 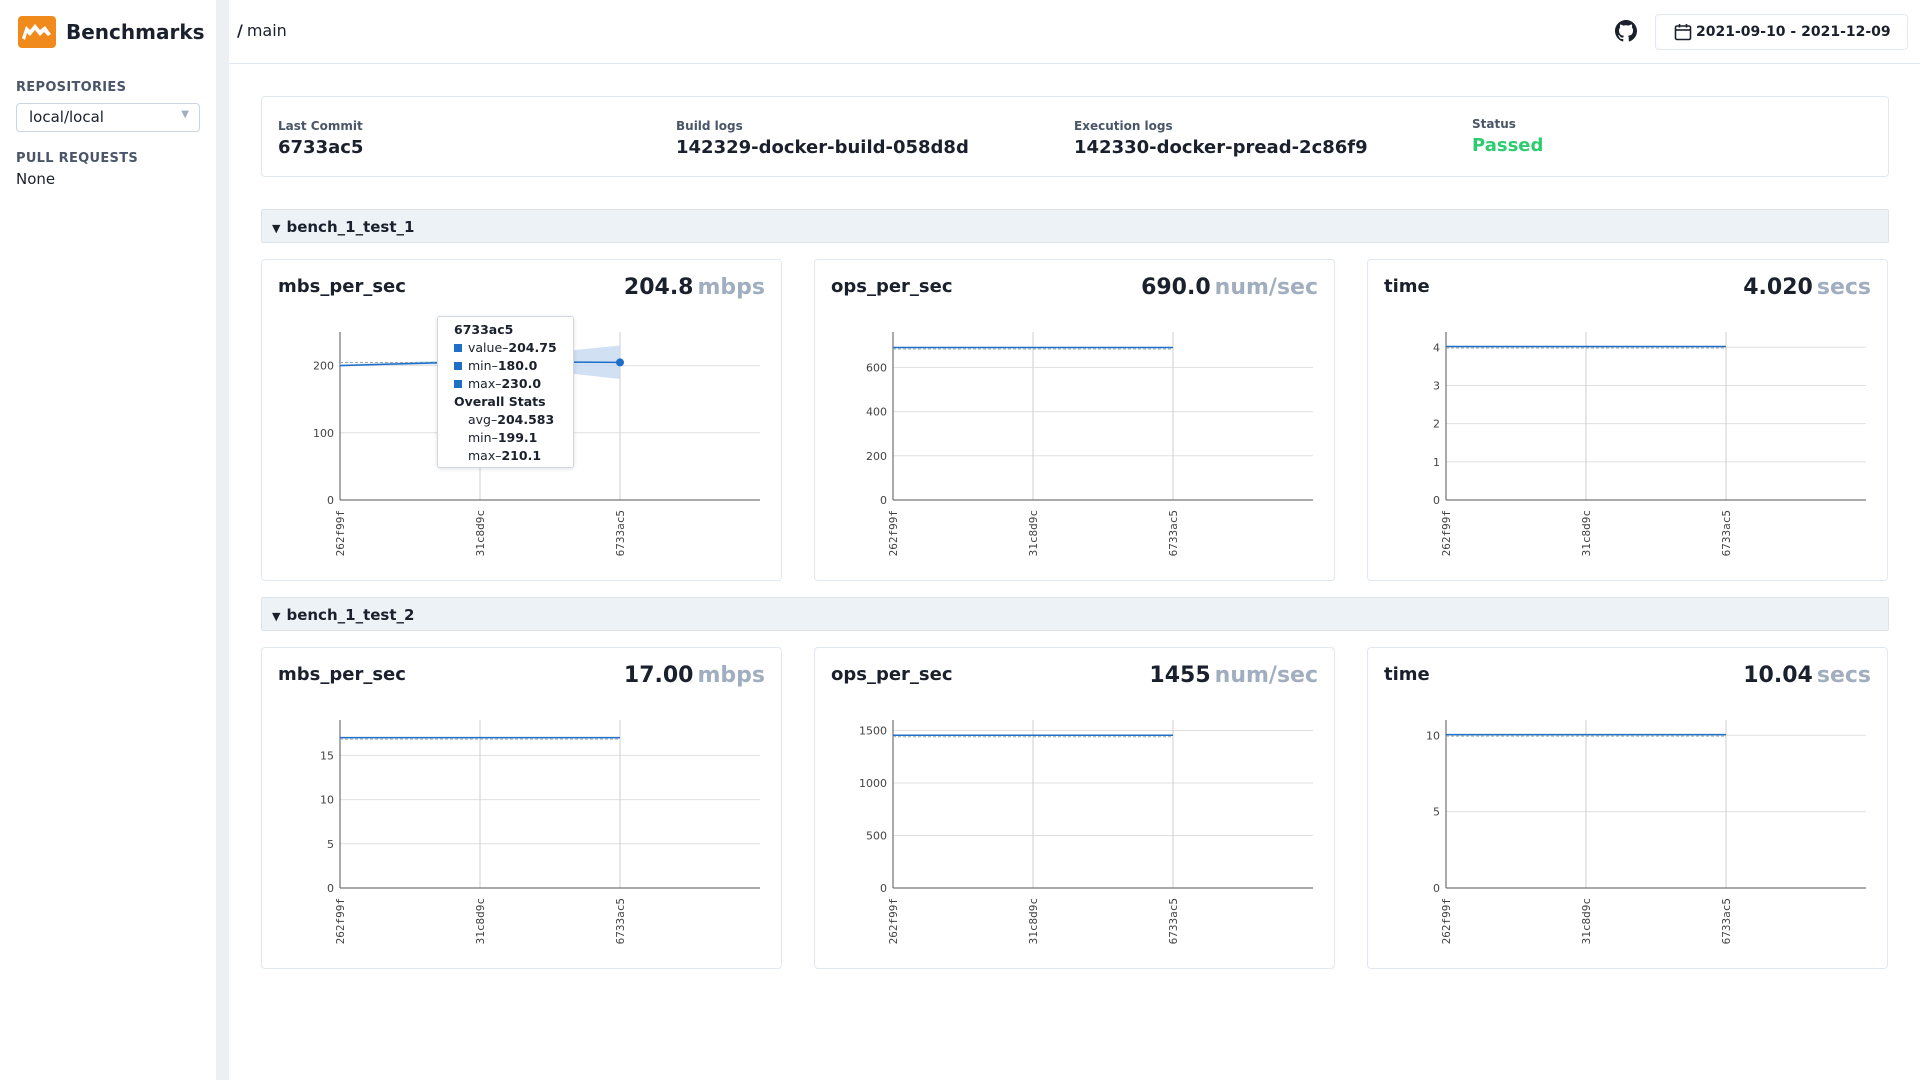 What do you see at coordinates (1778, 287) in the screenshot?
I see `metric-value: 4.020` at bounding box center [1778, 287].